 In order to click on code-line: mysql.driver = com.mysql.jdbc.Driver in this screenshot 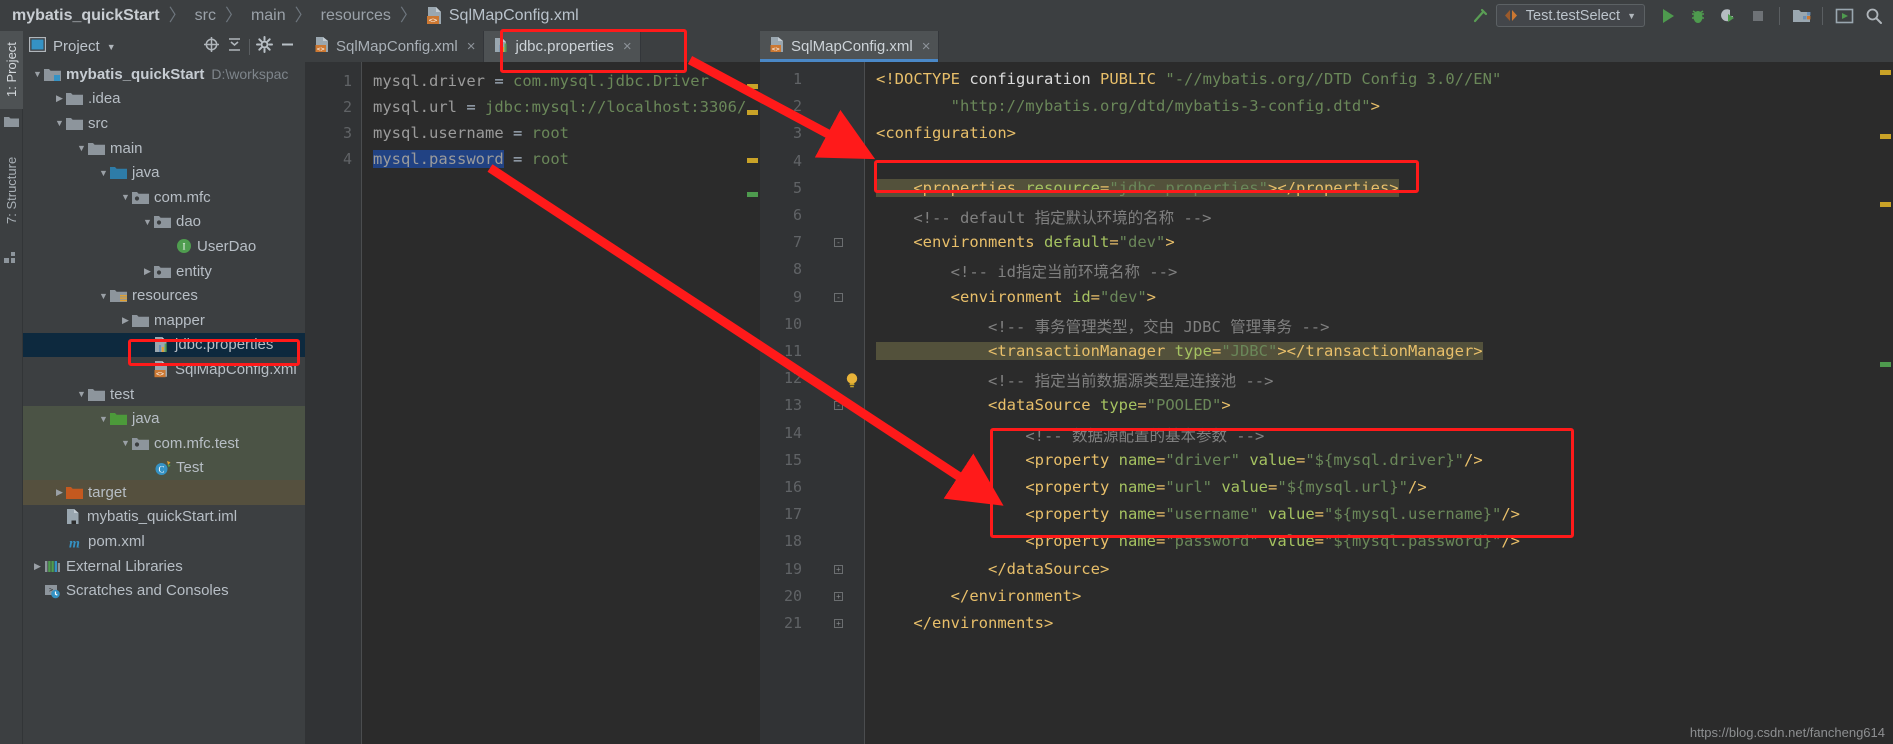, I will do `click(541, 81)`.